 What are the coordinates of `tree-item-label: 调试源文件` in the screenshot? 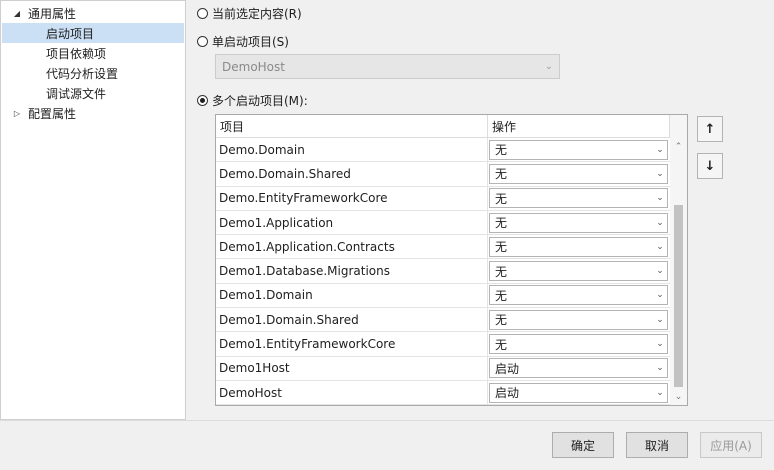 It's located at (76, 93).